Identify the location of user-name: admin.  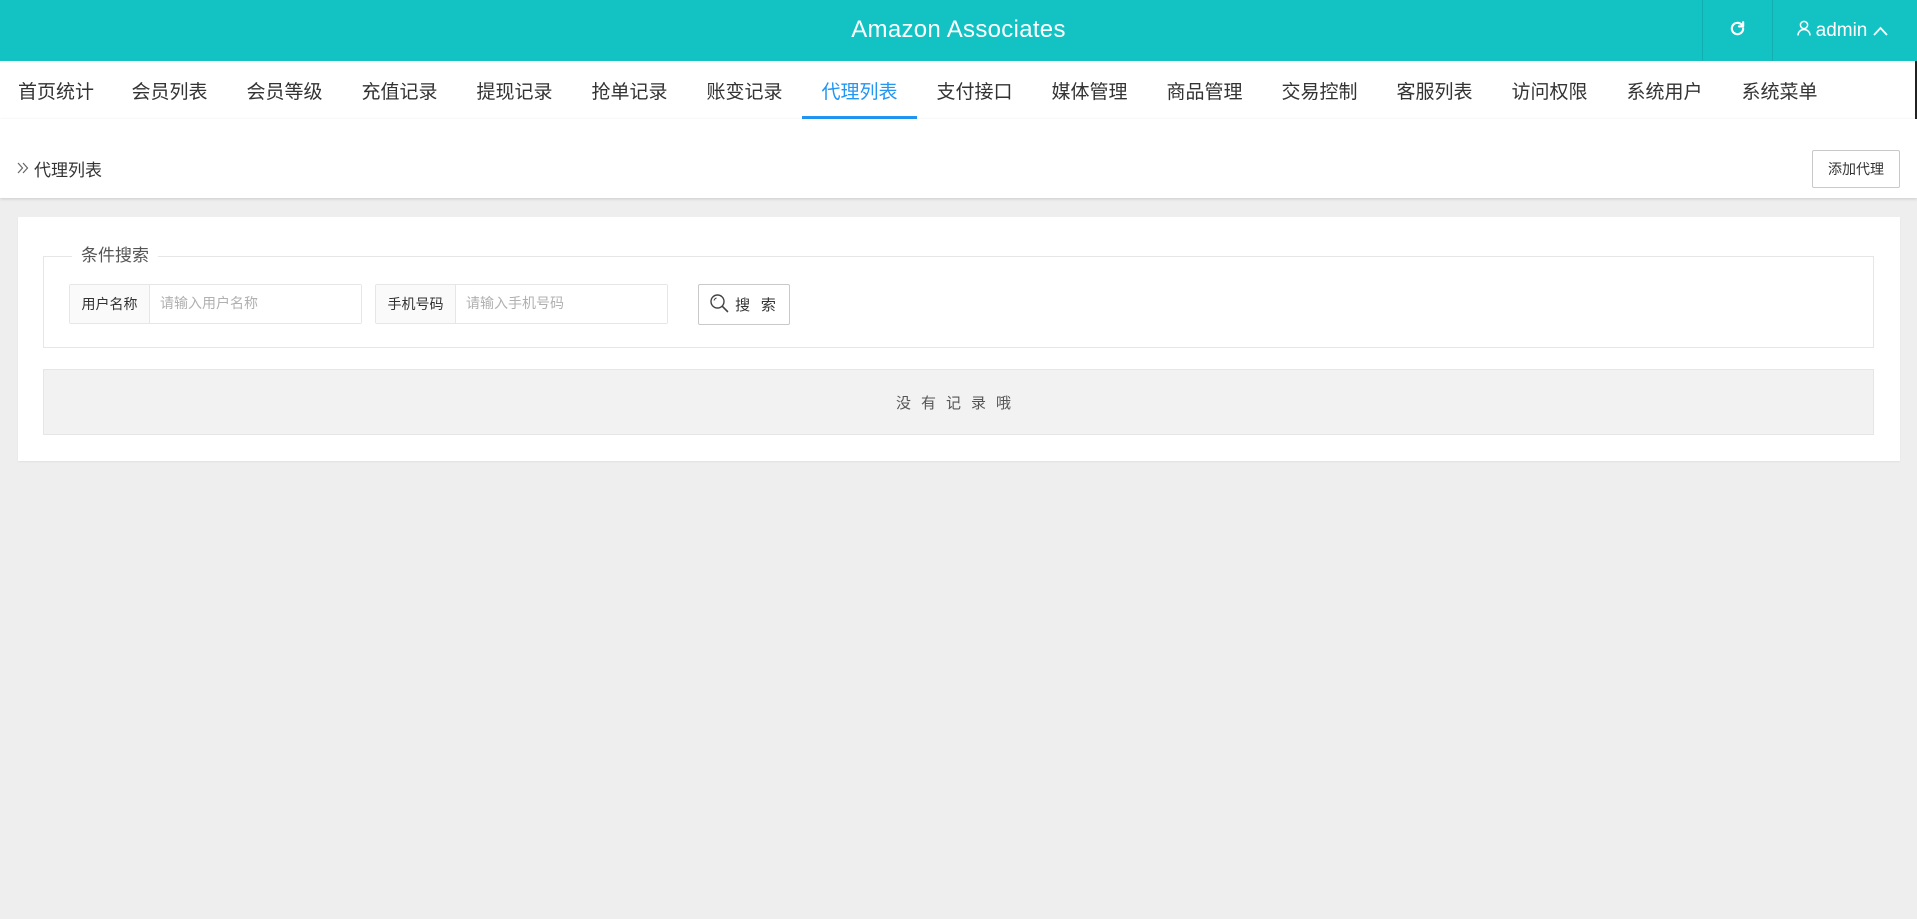
(1841, 30).